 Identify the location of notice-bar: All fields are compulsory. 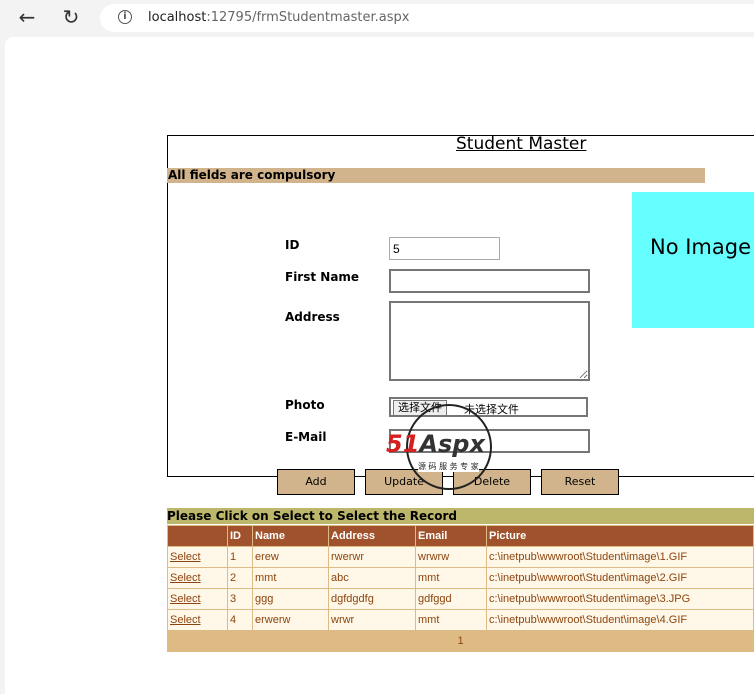
(436, 175).